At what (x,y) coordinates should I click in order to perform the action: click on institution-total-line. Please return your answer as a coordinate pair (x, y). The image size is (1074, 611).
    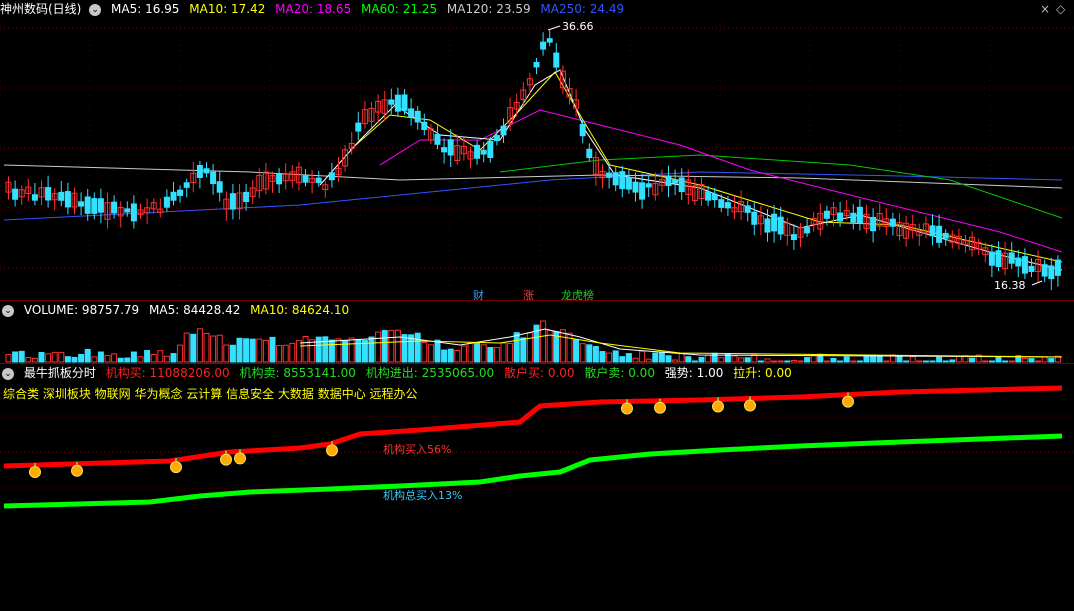
    Looking at the image, I should click on (533, 471).